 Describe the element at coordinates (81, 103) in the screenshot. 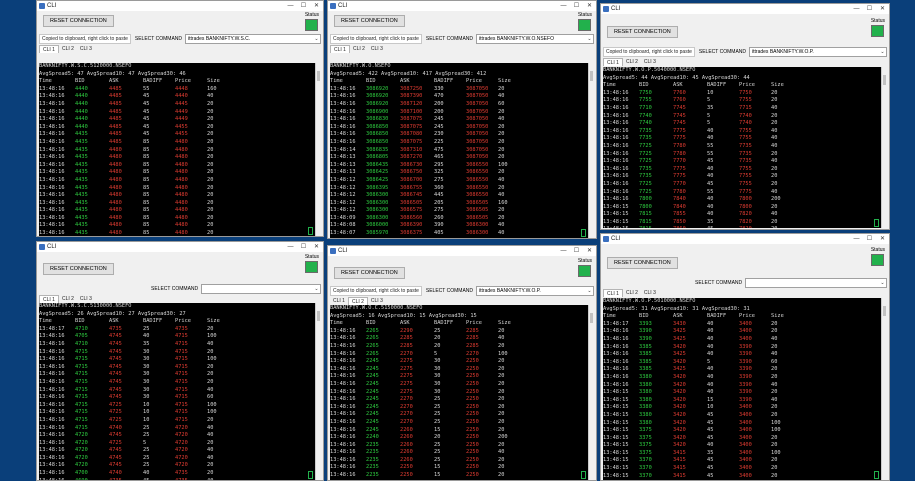

I see `cell-bid: 4440` at that location.